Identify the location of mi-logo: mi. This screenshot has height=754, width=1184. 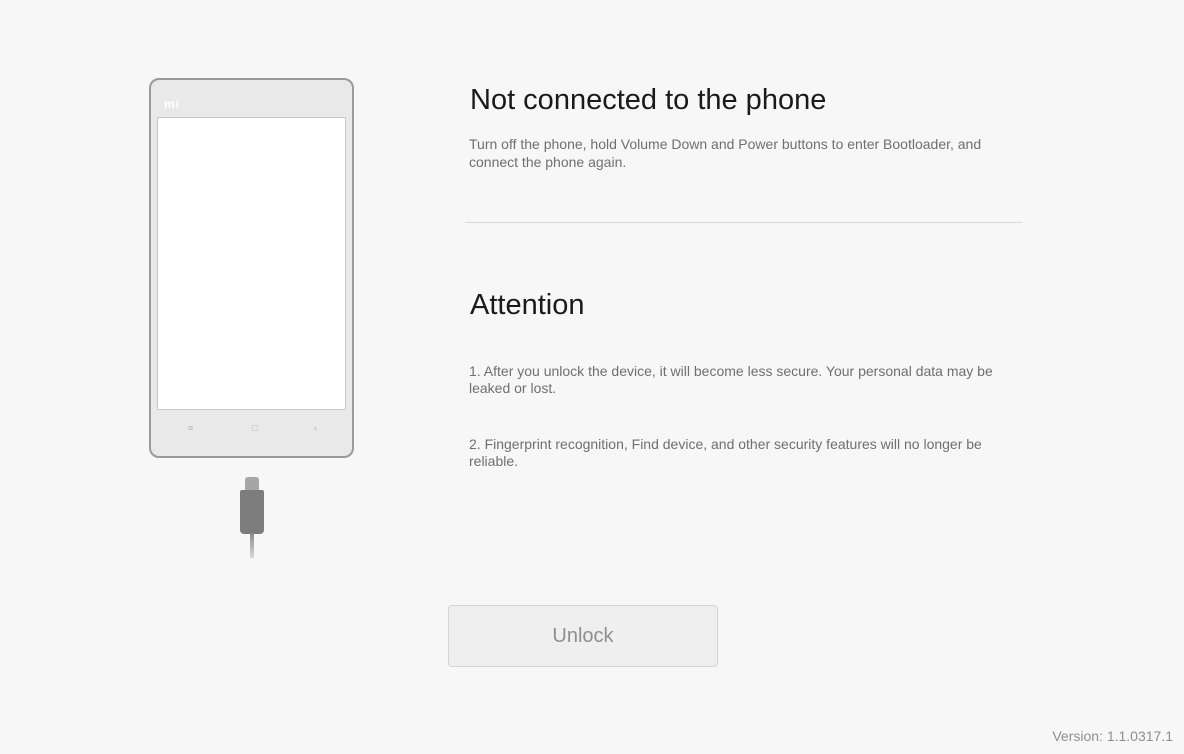
(172, 104).